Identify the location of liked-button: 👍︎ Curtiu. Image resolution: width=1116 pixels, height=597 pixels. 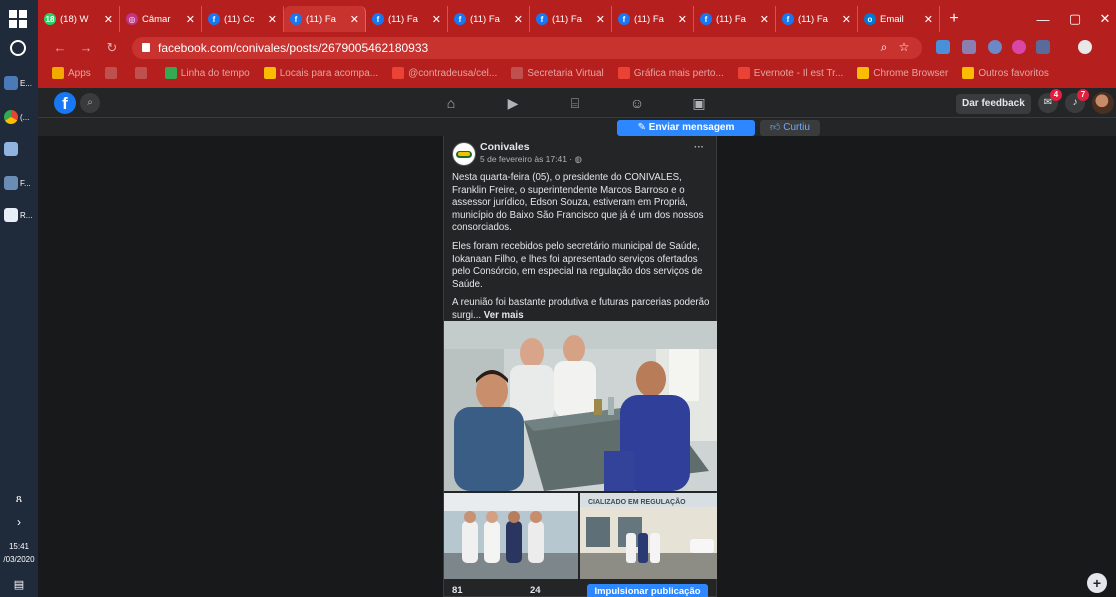
(790, 128).